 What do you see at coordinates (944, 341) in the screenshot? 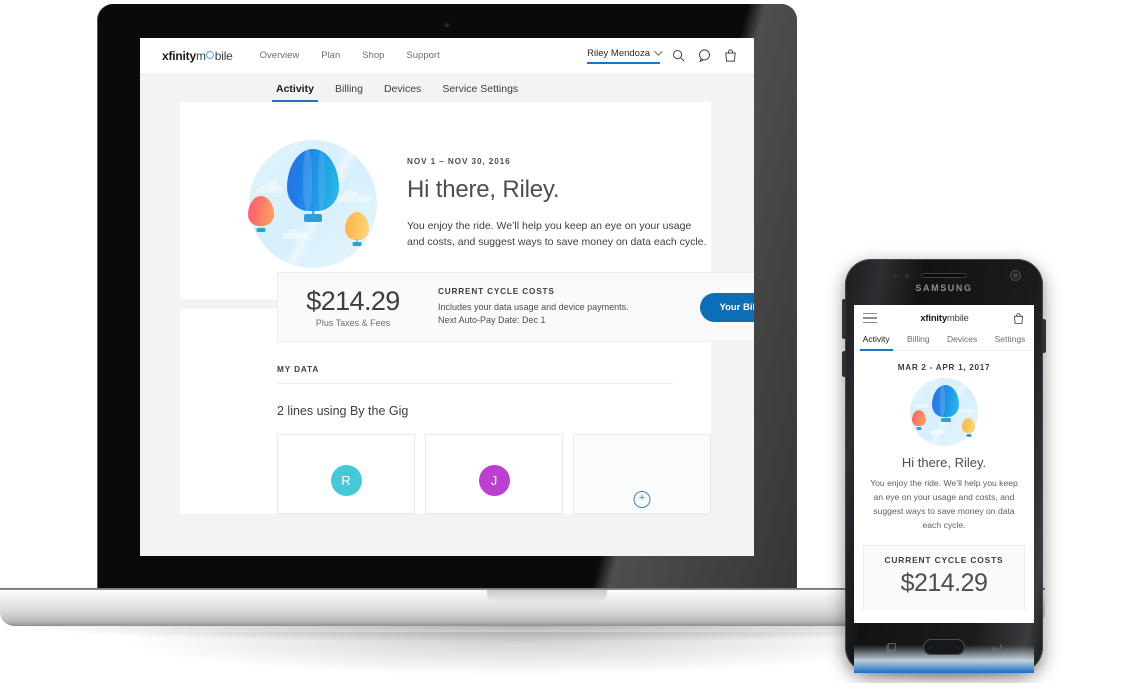
I see `phone-tabs: Activity Billing Devices Settings` at bounding box center [944, 341].